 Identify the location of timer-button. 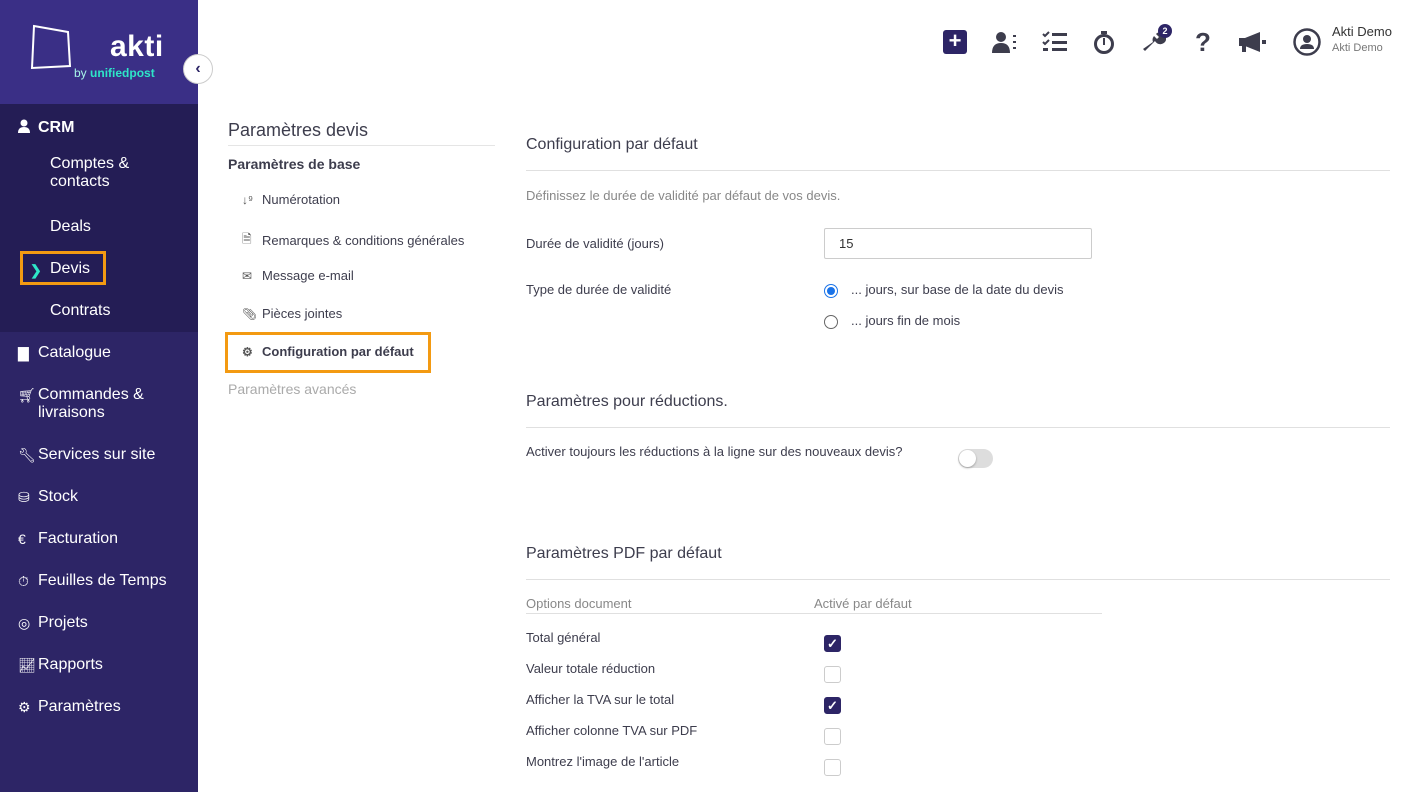
(1104, 42).